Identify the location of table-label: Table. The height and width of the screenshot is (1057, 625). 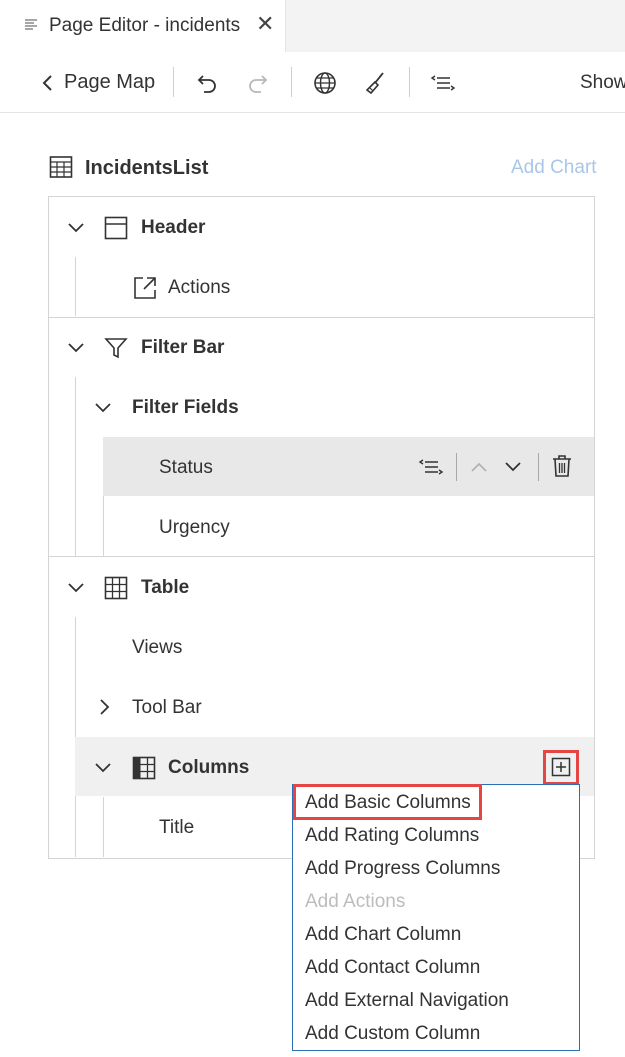
(165, 588).